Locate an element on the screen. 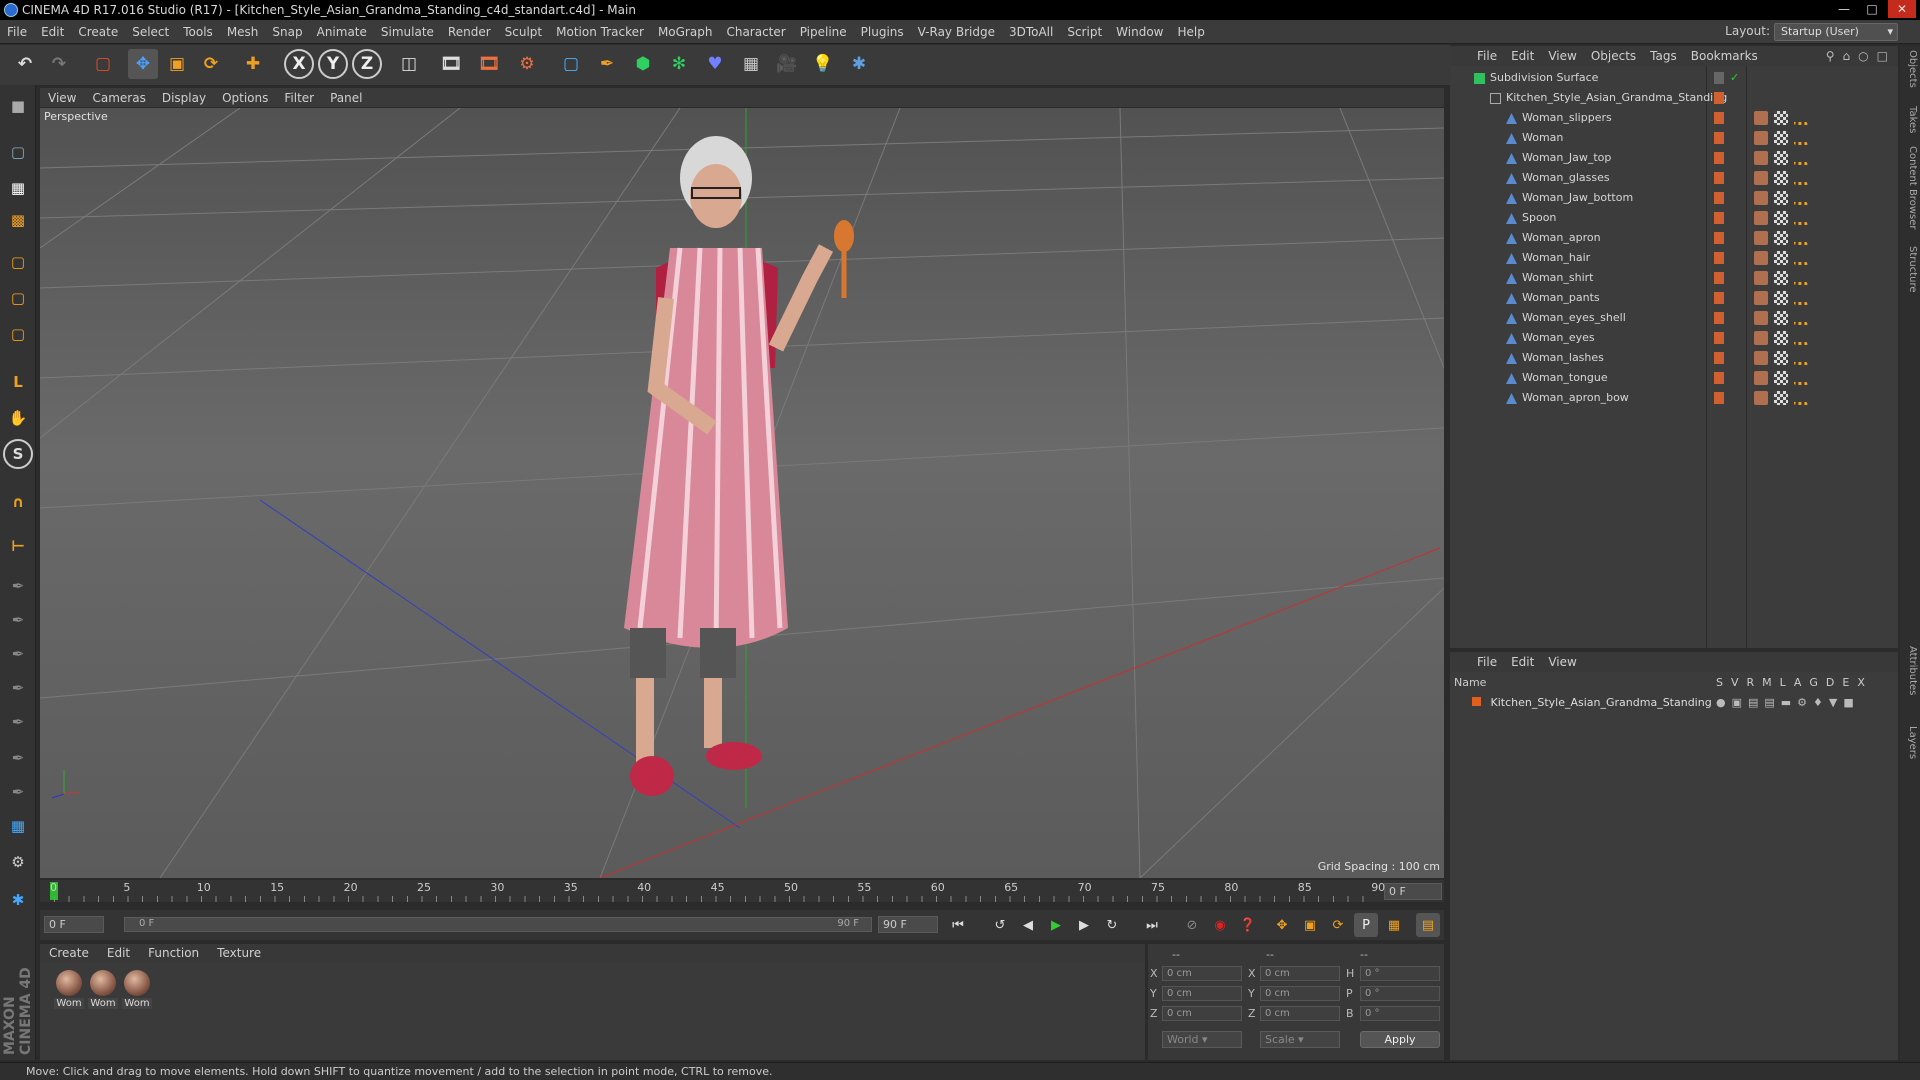  layer-toggles: ●▣▤▤▬⚙♦▼■ is located at coordinates (1788, 703).